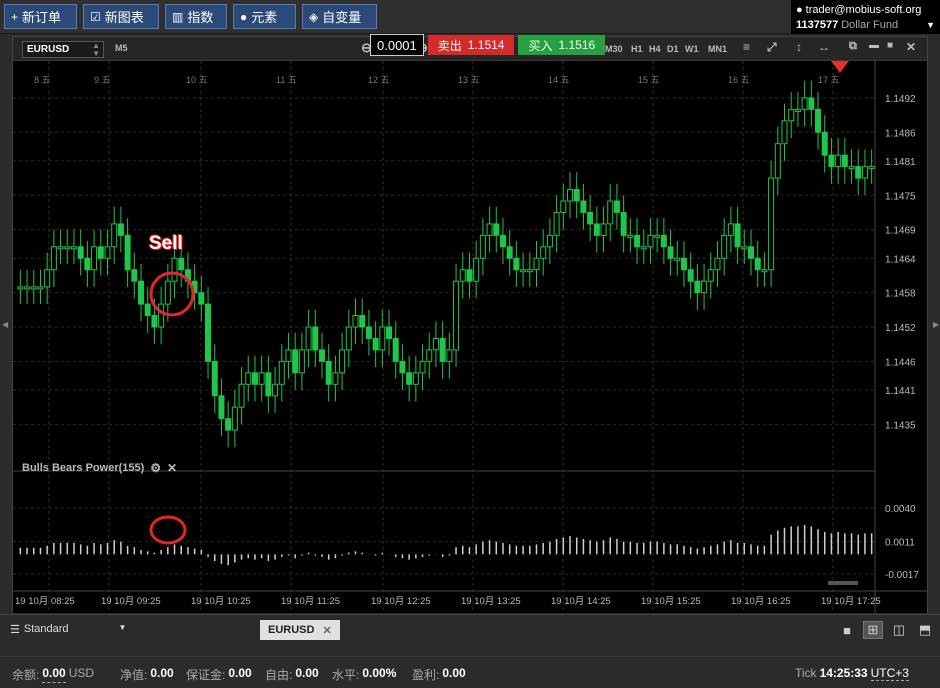  What do you see at coordinates (63, 49) in the screenshot?
I see `symbol-select: EURUSD ▲ ▼` at bounding box center [63, 49].